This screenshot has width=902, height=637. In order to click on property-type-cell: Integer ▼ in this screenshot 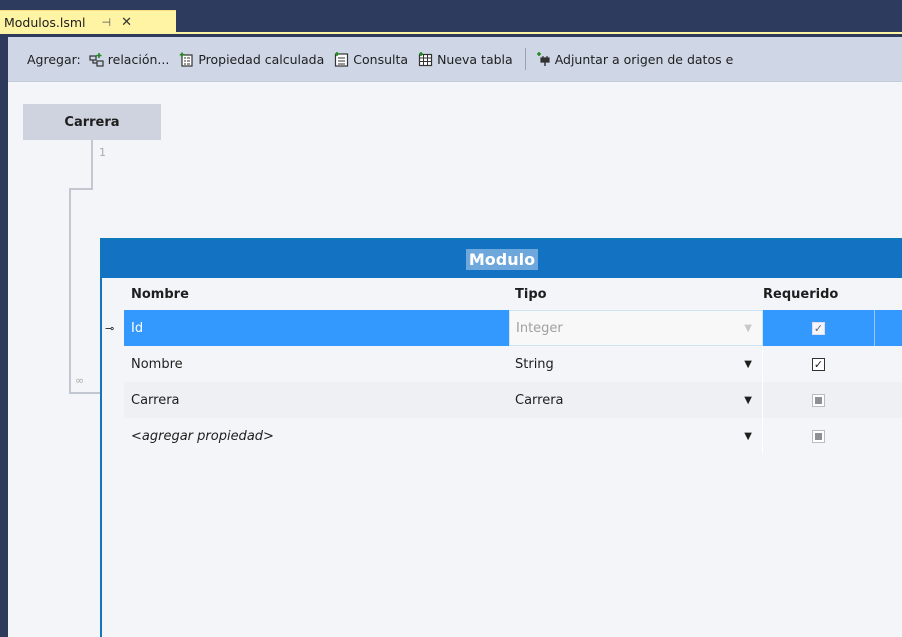, I will do `click(636, 328)`.